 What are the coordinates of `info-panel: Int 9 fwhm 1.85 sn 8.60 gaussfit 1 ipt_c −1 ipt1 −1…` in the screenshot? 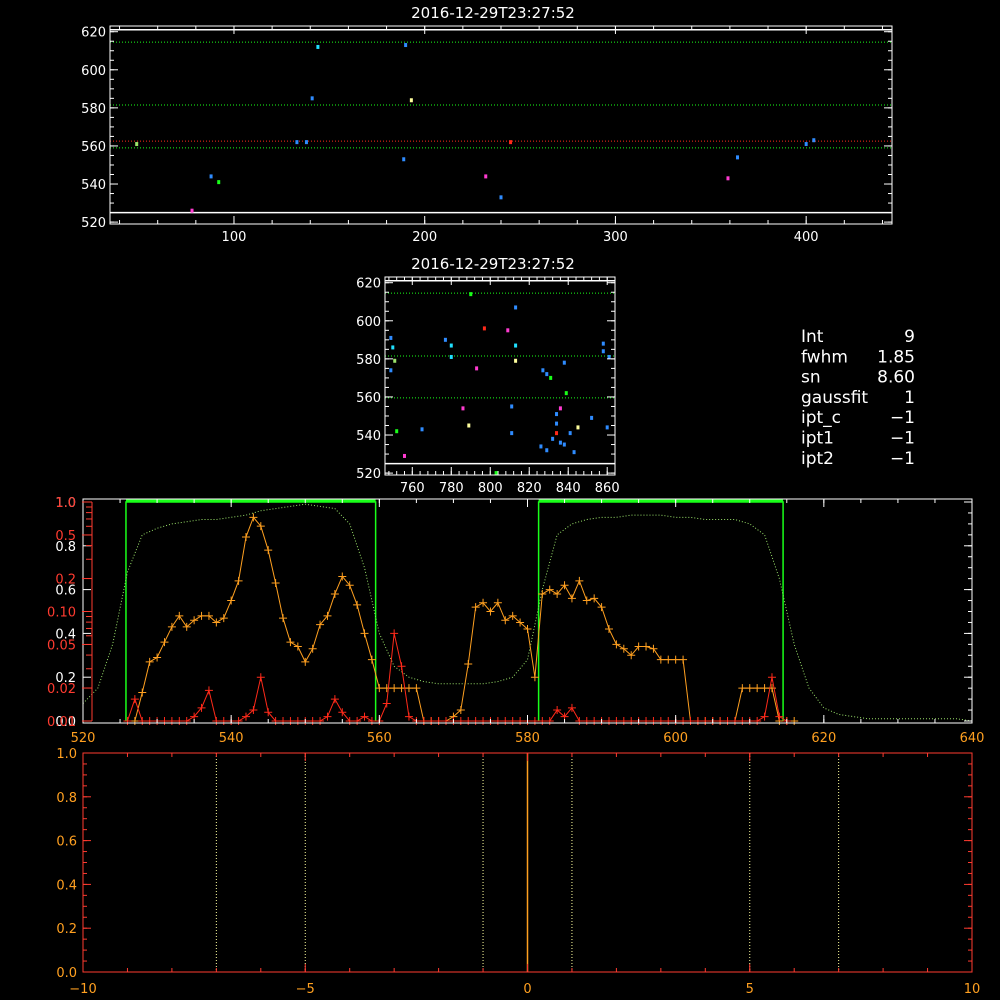 It's located at (858, 398).